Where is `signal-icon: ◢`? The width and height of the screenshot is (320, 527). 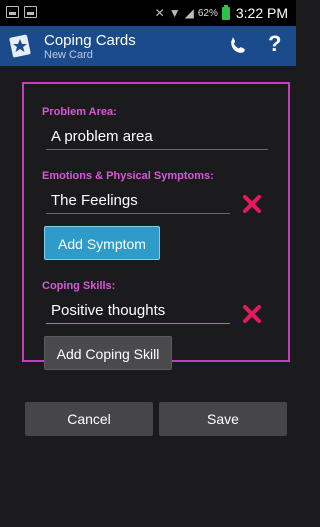 signal-icon: ◢ is located at coordinates (189, 13).